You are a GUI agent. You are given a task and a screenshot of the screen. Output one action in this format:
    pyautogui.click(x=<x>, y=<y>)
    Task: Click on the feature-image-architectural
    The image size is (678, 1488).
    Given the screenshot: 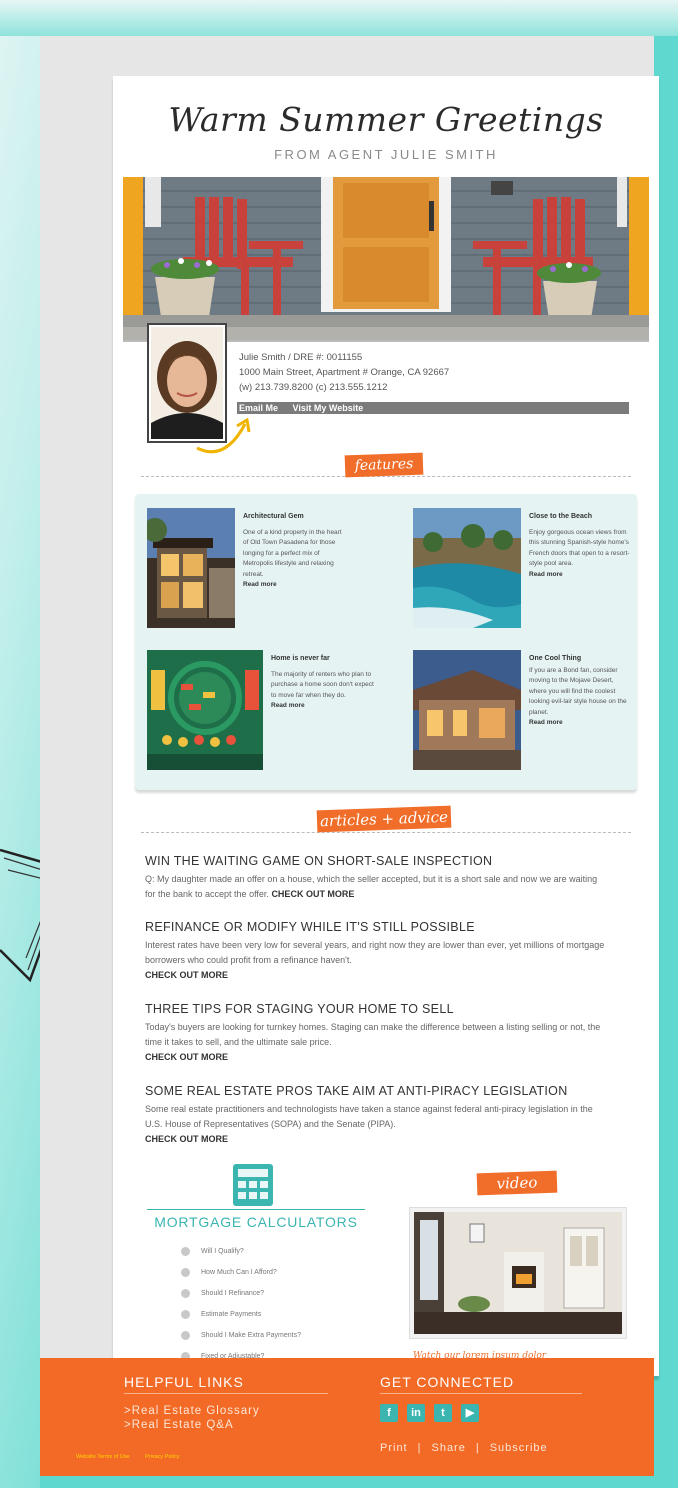 What is the action you would take?
    pyautogui.click(x=191, y=568)
    